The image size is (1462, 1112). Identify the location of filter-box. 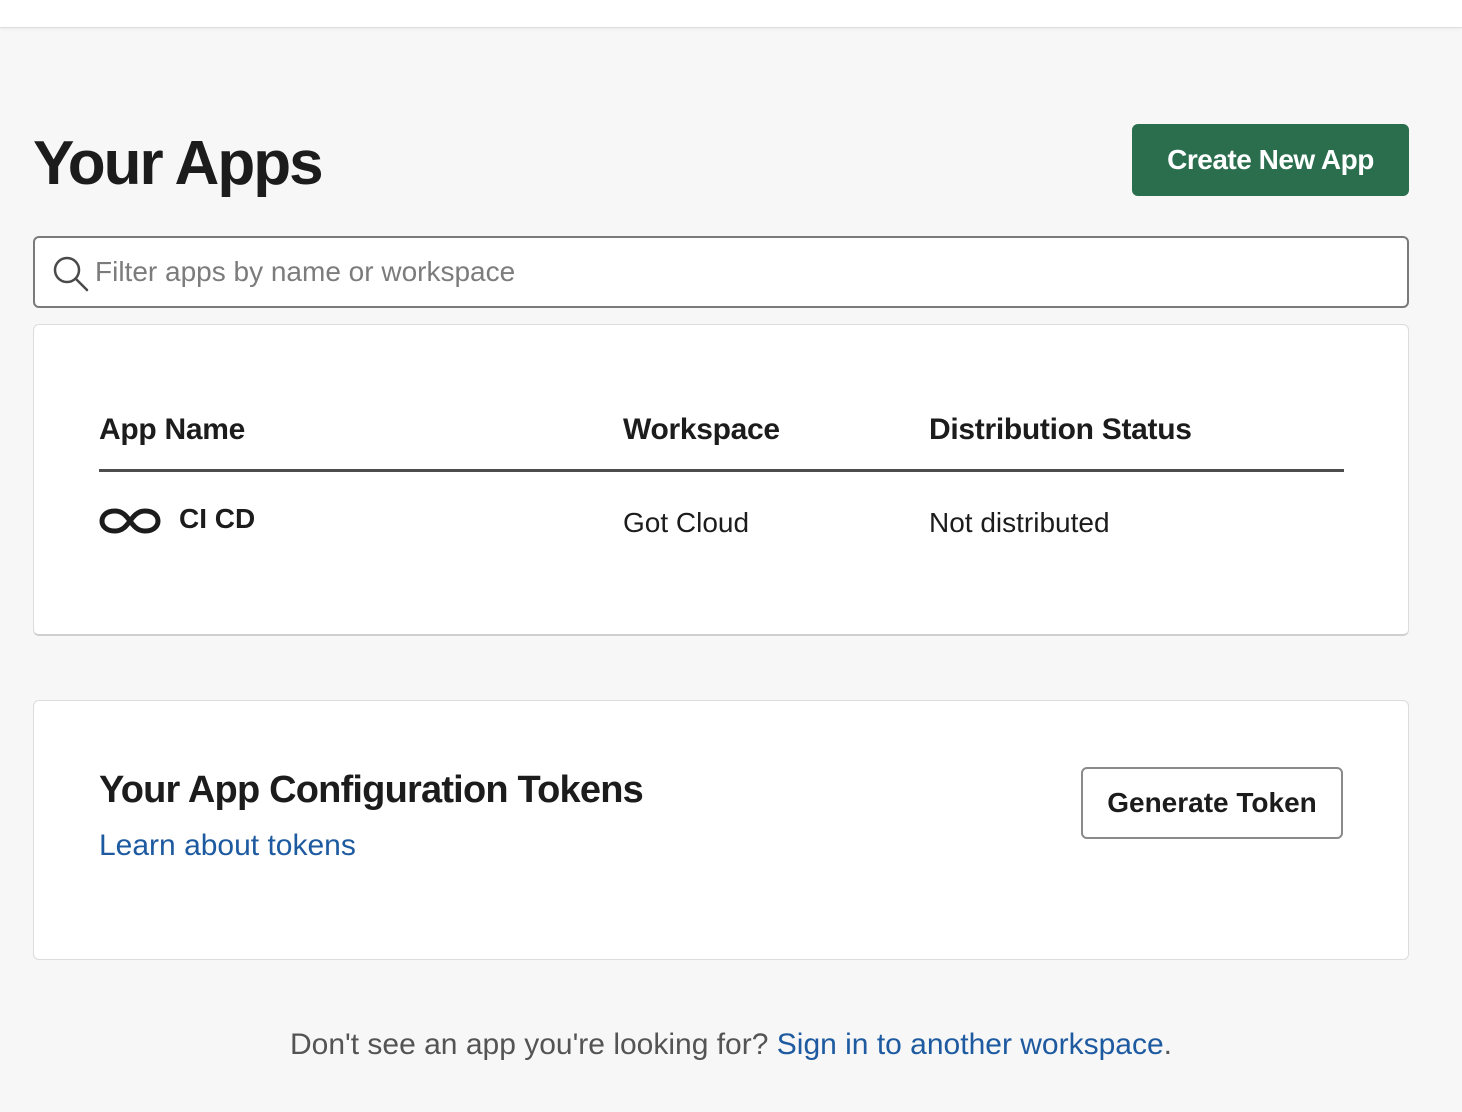
(721, 272).